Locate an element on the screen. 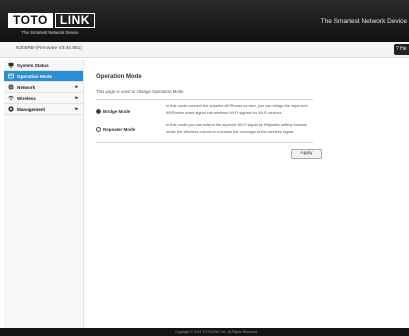 The image size is (409, 336). sidebar-item-management: Management ▸ is located at coordinates (43, 109).